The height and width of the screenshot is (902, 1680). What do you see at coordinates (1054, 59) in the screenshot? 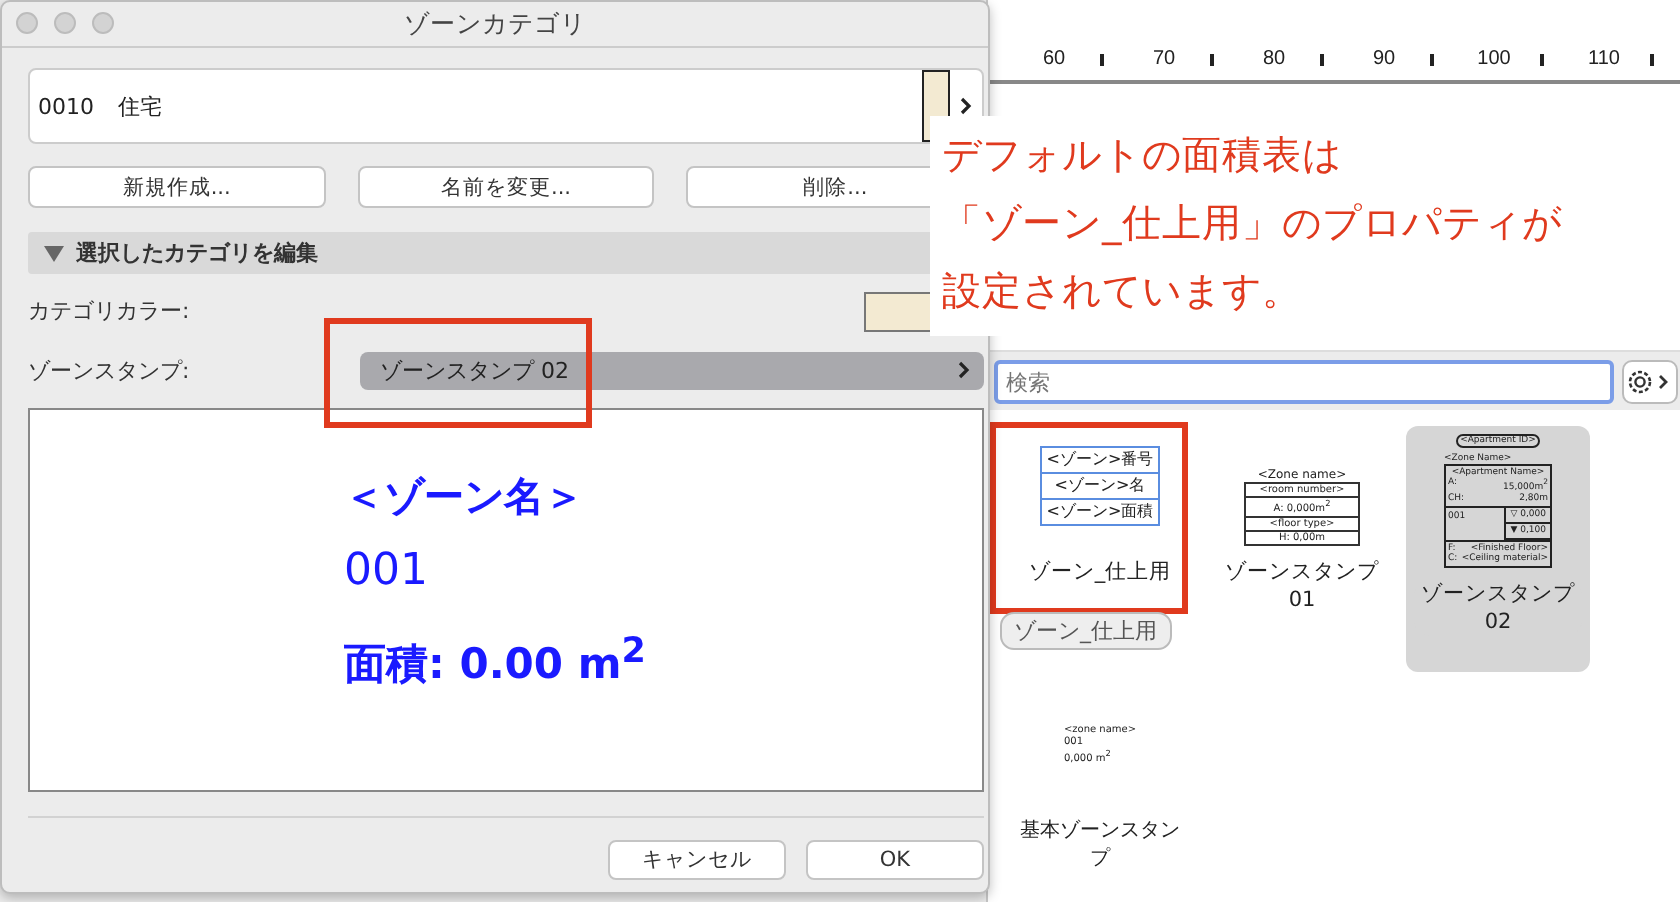
I see `ruler-label: 60` at bounding box center [1054, 59].